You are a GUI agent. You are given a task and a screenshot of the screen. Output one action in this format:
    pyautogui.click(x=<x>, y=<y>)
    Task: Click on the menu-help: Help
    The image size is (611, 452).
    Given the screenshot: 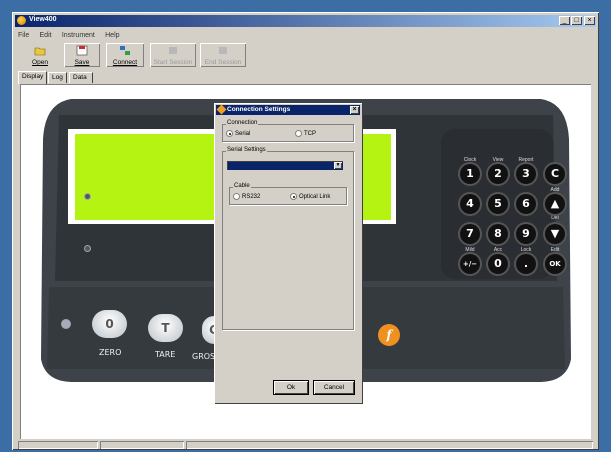 What is the action you would take?
    pyautogui.click(x=112, y=35)
    